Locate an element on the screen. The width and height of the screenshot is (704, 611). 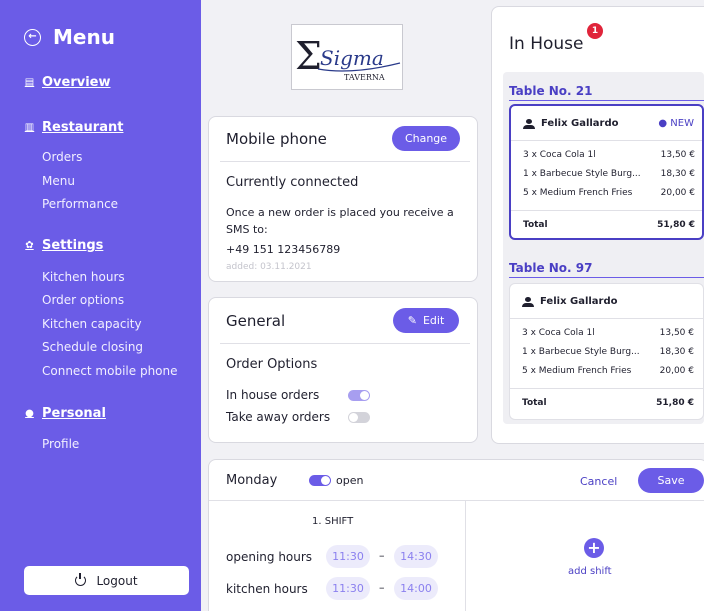
general-title: General is located at coordinates (256, 321).